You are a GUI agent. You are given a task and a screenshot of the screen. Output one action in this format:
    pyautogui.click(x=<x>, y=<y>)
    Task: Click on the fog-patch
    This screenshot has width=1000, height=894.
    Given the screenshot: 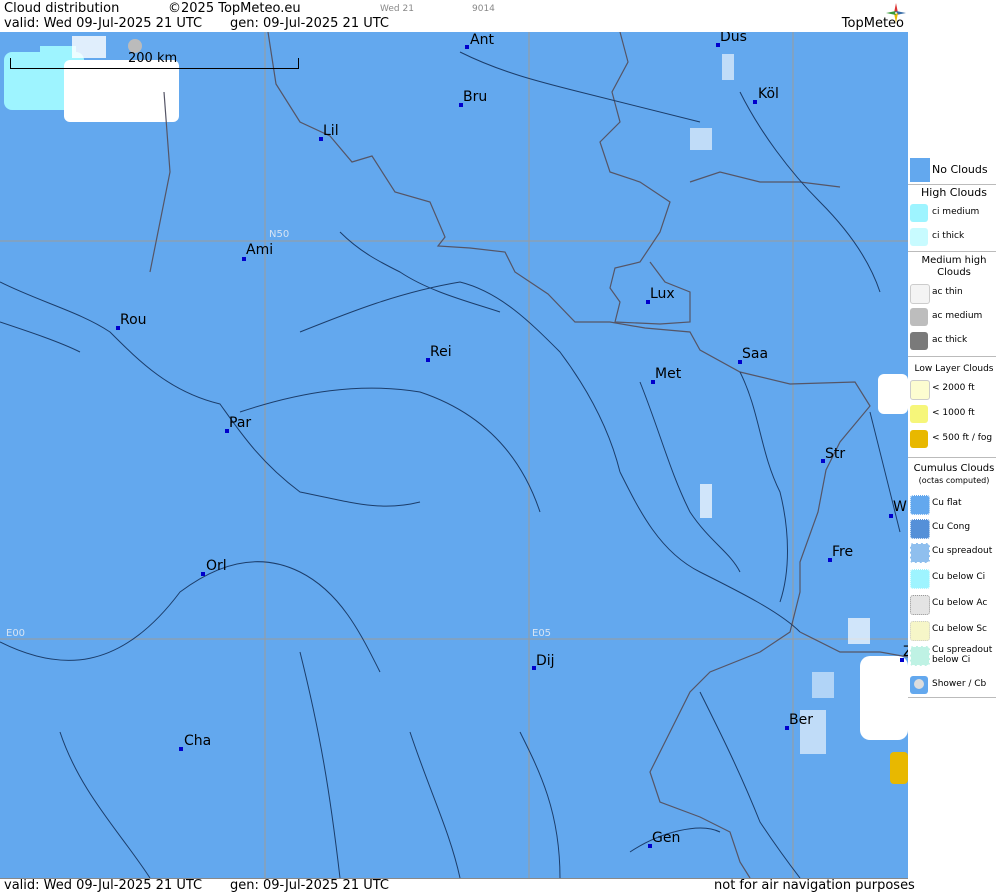 What is the action you would take?
    pyautogui.click(x=899, y=768)
    